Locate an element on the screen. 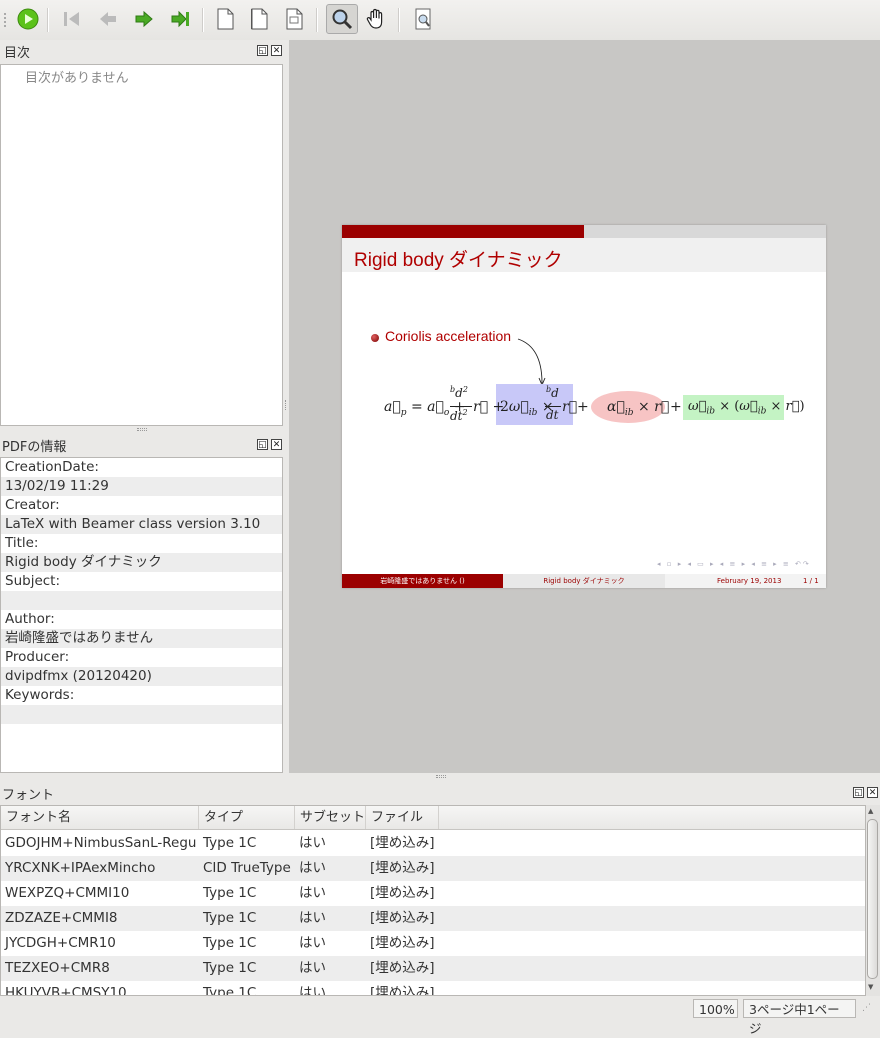 The width and height of the screenshot is (880, 1038). hand-tool-button is located at coordinates (376, 19).